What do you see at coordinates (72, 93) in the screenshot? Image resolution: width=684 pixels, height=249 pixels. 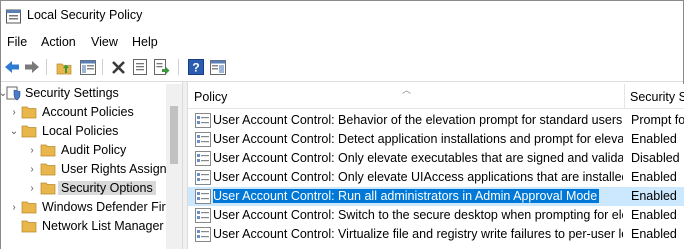 I see `tree-item-label: Security Settings` at bounding box center [72, 93].